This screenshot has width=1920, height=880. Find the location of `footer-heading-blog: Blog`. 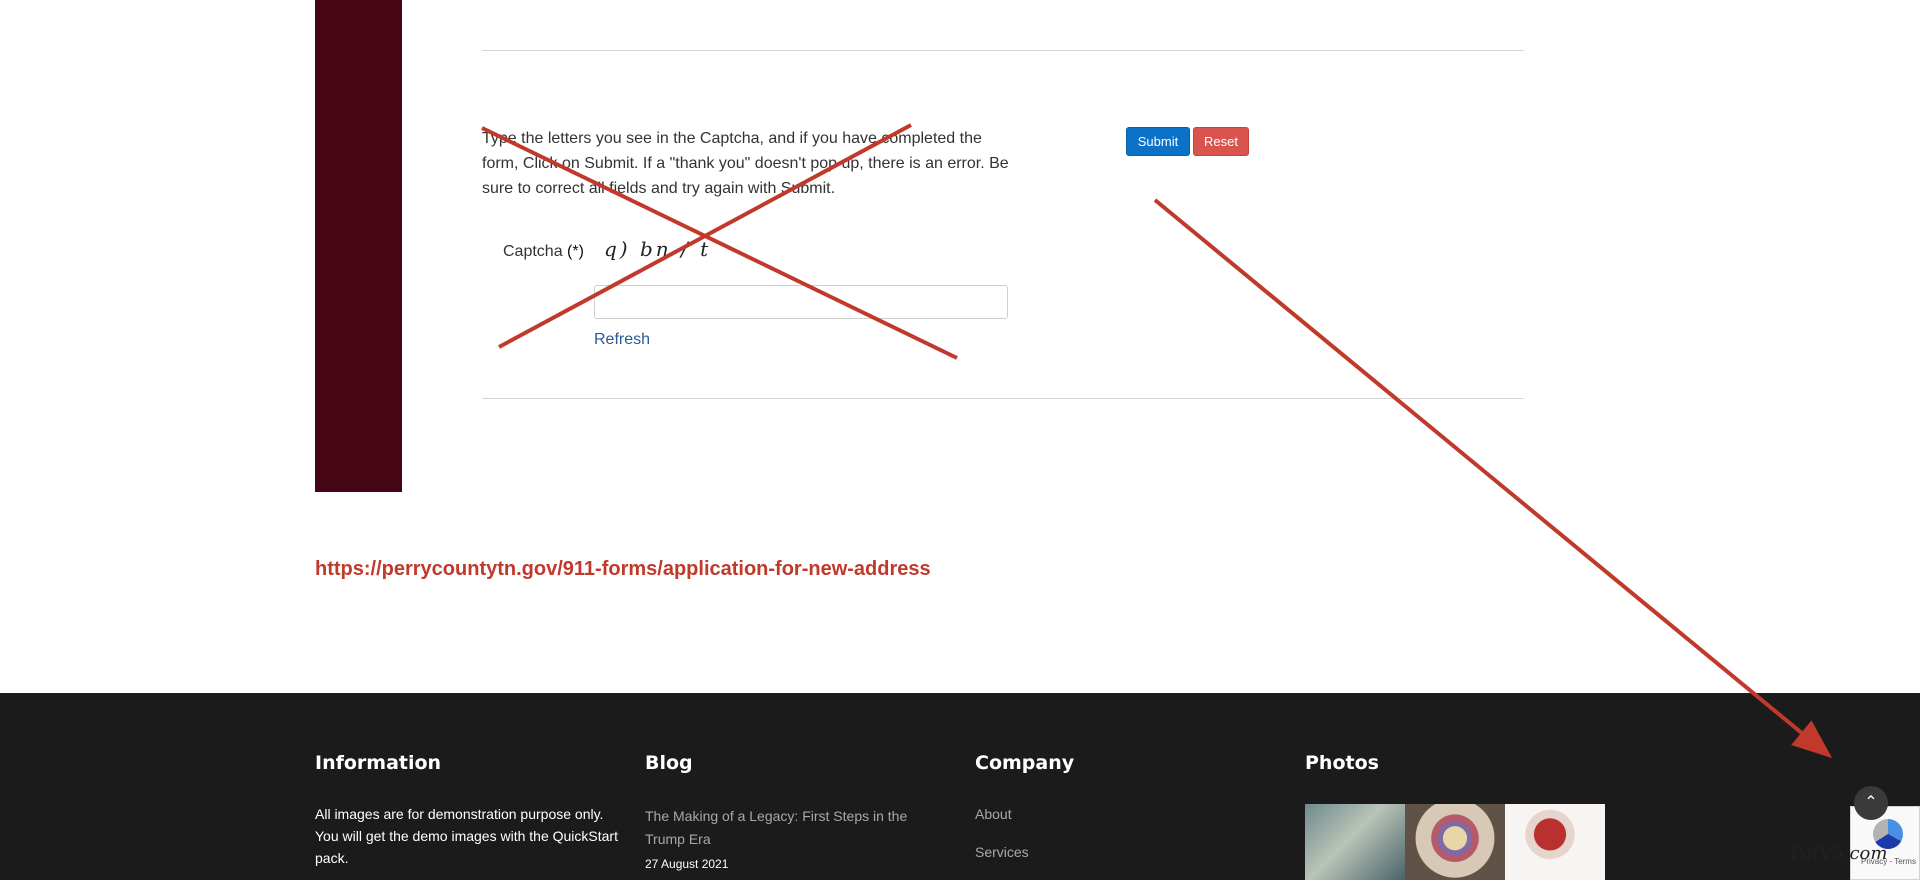

footer-heading-blog: Blog is located at coordinates (669, 763).